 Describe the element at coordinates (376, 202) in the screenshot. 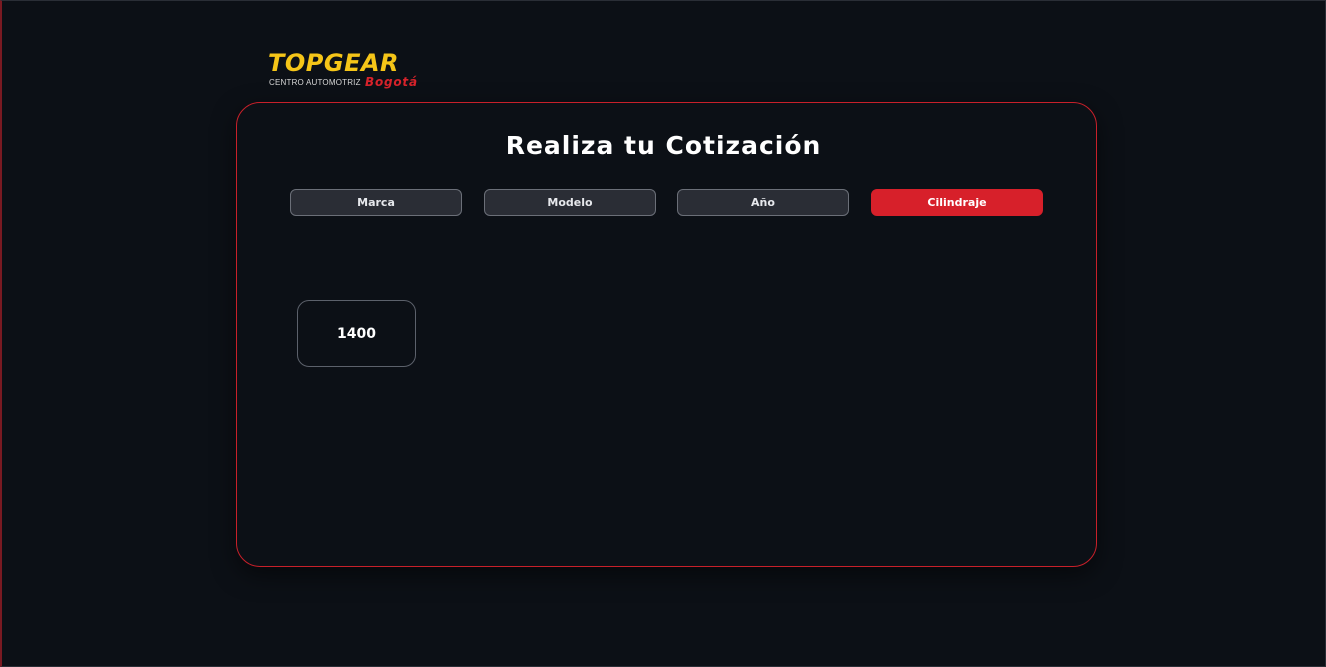

I see `step-tab-marca: Marca` at that location.